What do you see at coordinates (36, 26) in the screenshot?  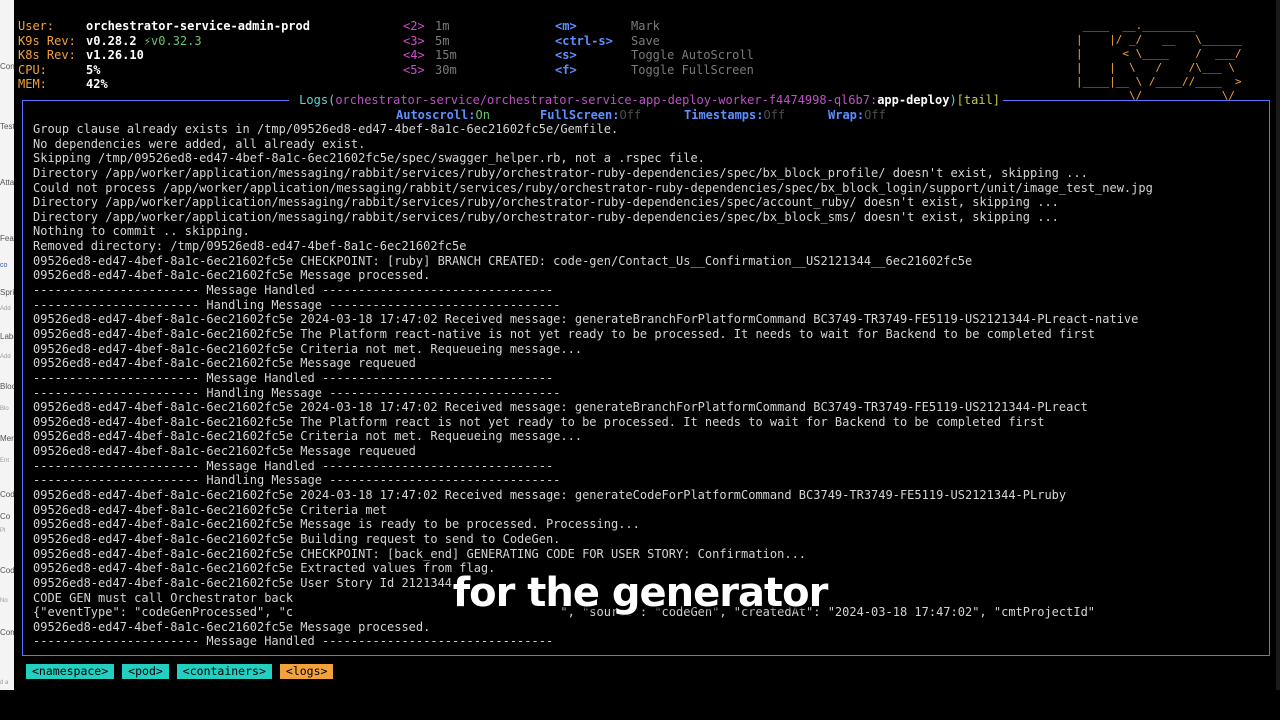 I see `info-user: User:` at bounding box center [36, 26].